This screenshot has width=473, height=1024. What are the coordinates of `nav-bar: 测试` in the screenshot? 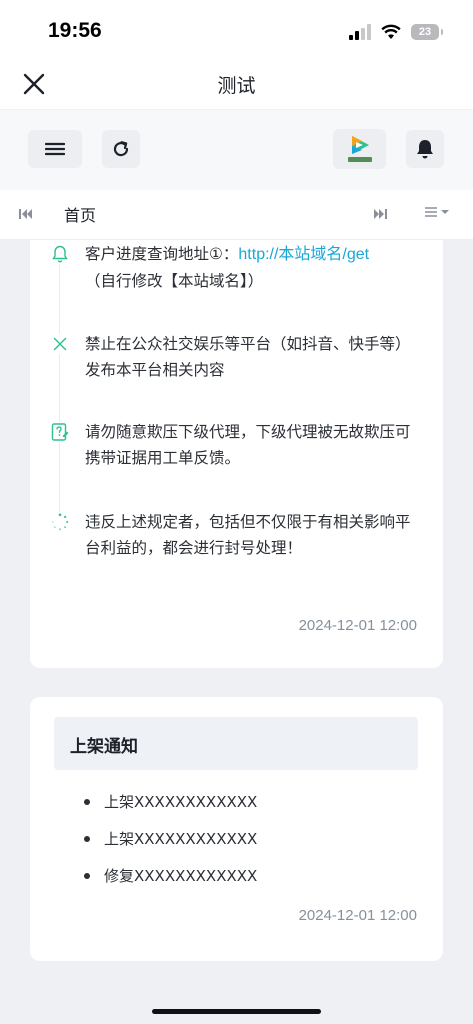 It's located at (236, 84).